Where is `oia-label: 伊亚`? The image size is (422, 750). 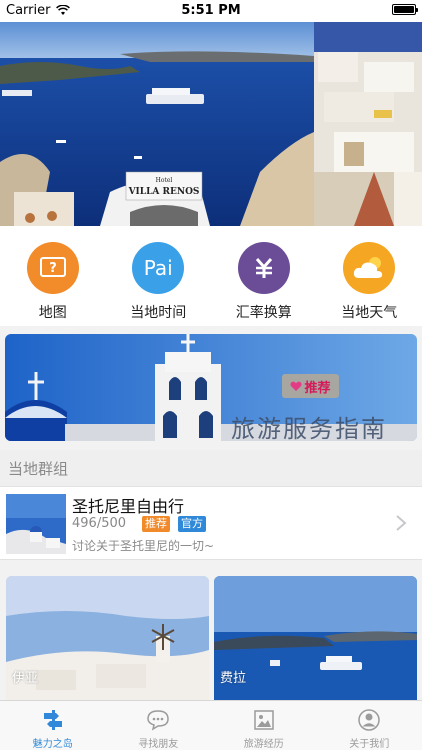 oia-label: 伊亚 is located at coordinates (25, 678).